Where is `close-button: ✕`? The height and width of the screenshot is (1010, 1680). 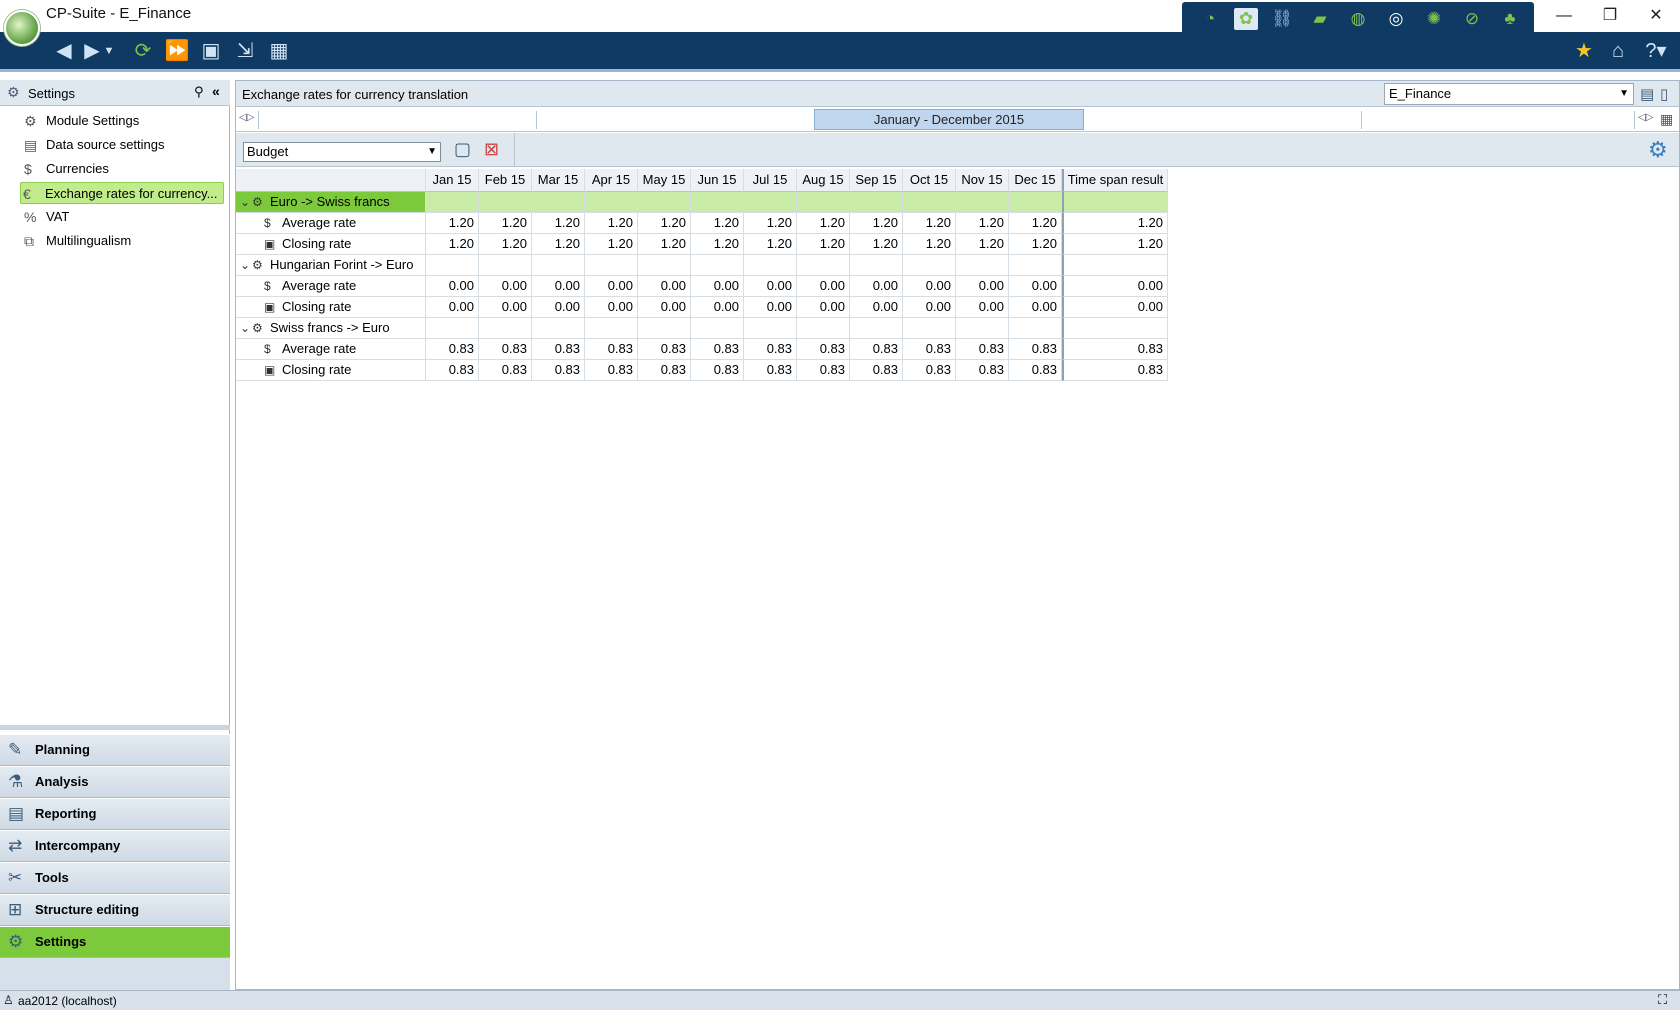 close-button: ✕ is located at coordinates (1656, 16).